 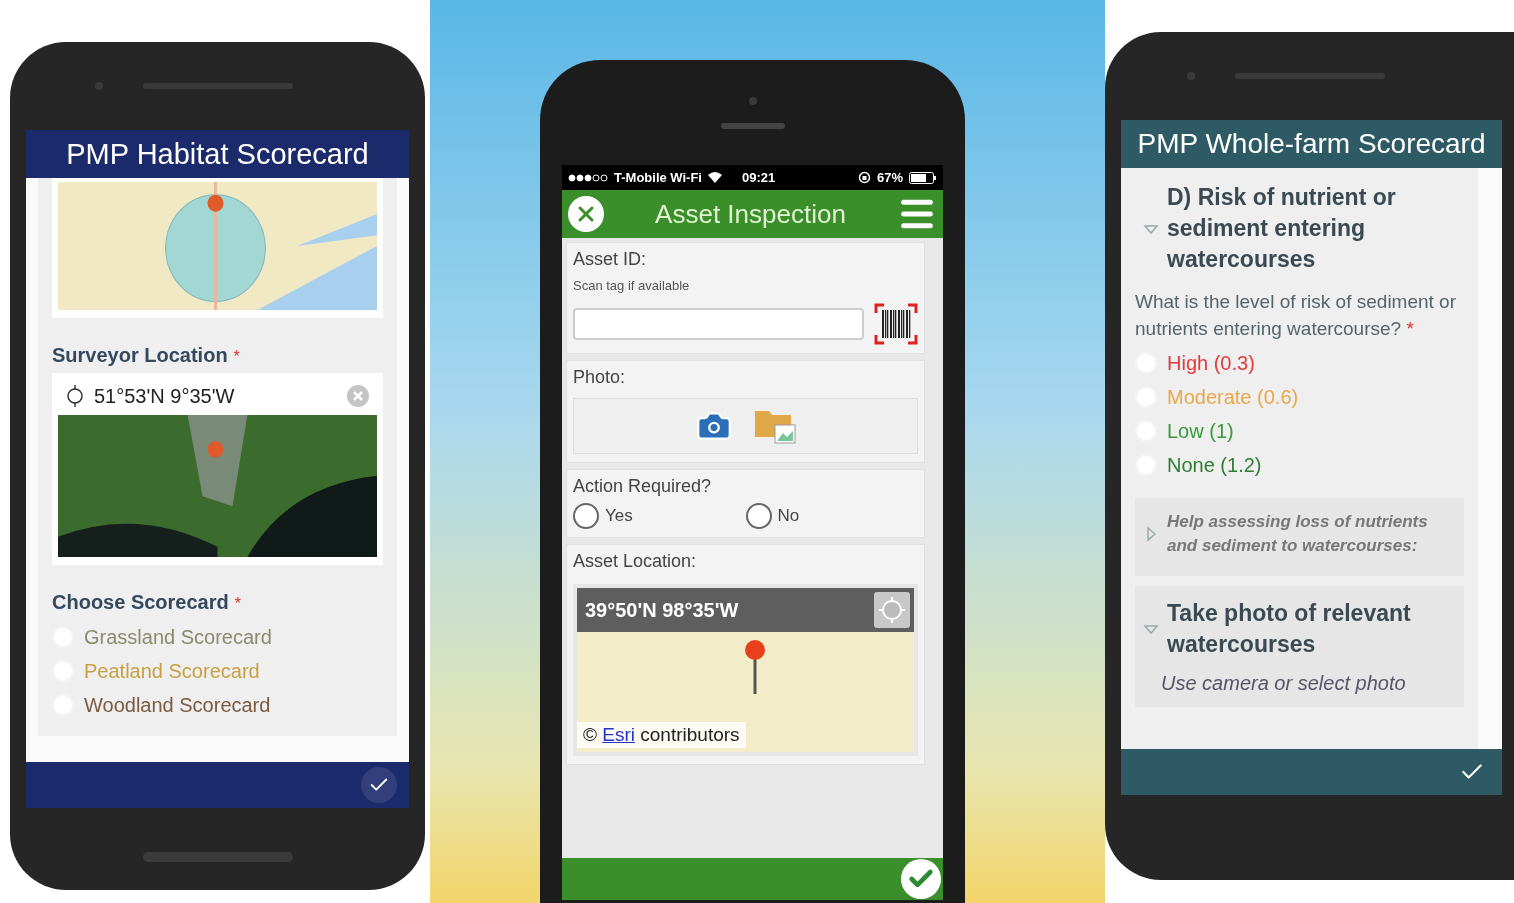 What do you see at coordinates (750, 214) in the screenshot?
I see `app-title: Asset Inspection` at bounding box center [750, 214].